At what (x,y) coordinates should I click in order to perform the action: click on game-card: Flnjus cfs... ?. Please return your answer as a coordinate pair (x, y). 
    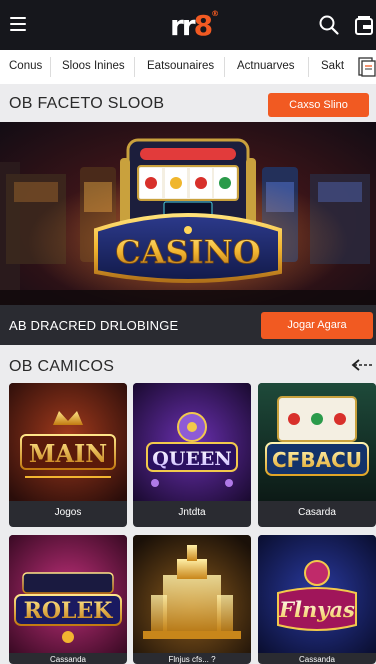
    Looking at the image, I should click on (192, 599).